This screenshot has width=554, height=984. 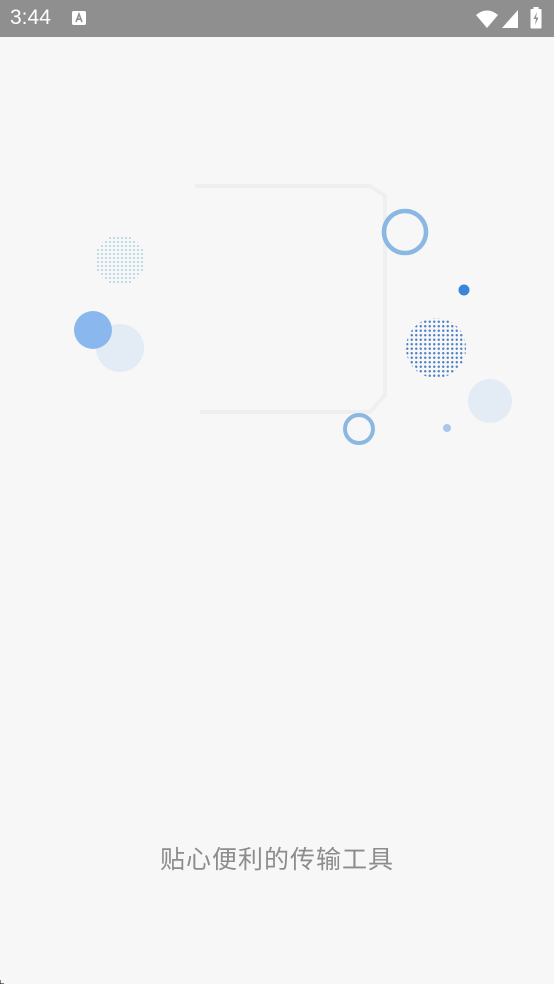 What do you see at coordinates (536, 20) in the screenshot?
I see `battery-charging-icon` at bounding box center [536, 20].